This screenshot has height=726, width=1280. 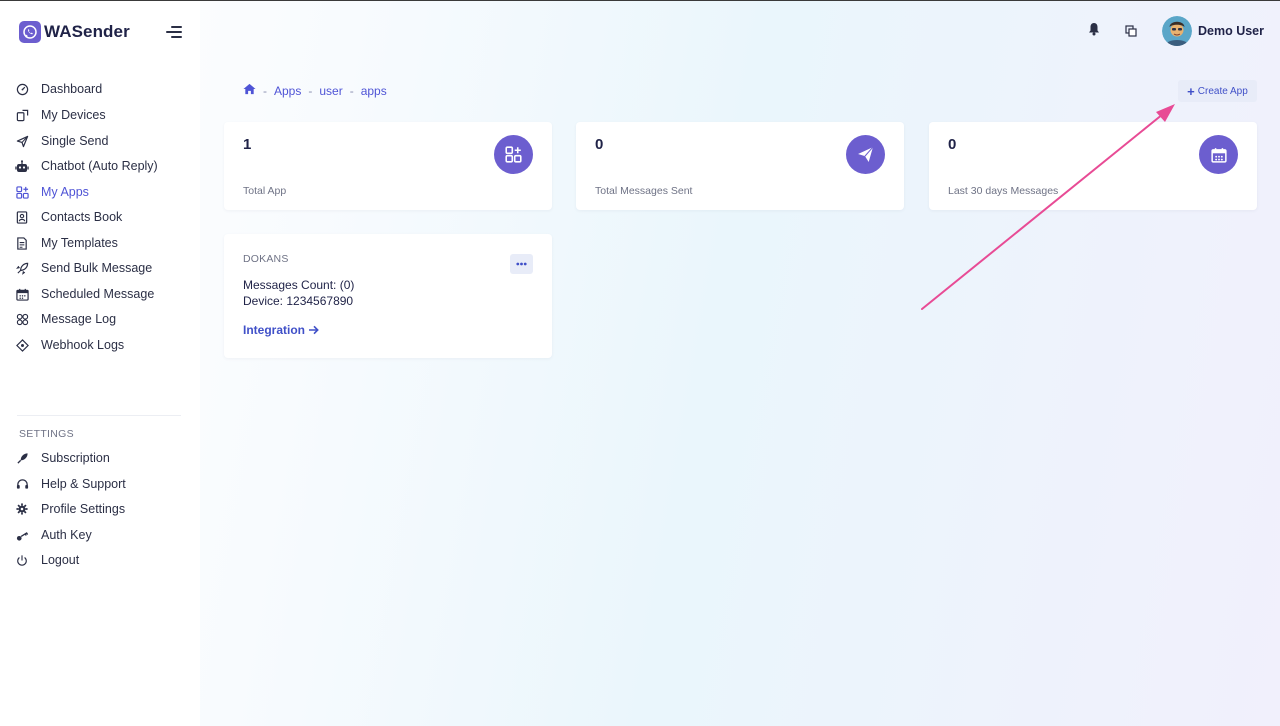 What do you see at coordinates (46, 434) in the screenshot?
I see `settings-section-title: SETTINGS` at bounding box center [46, 434].